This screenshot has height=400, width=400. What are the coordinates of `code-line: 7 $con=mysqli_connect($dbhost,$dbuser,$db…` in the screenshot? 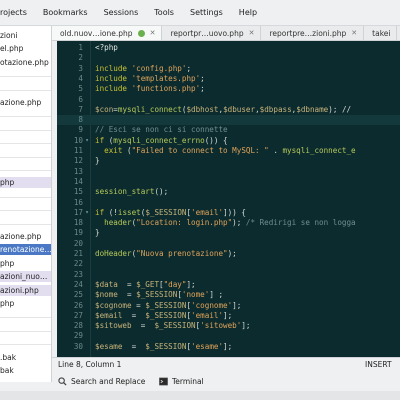 It's located at (228, 110).